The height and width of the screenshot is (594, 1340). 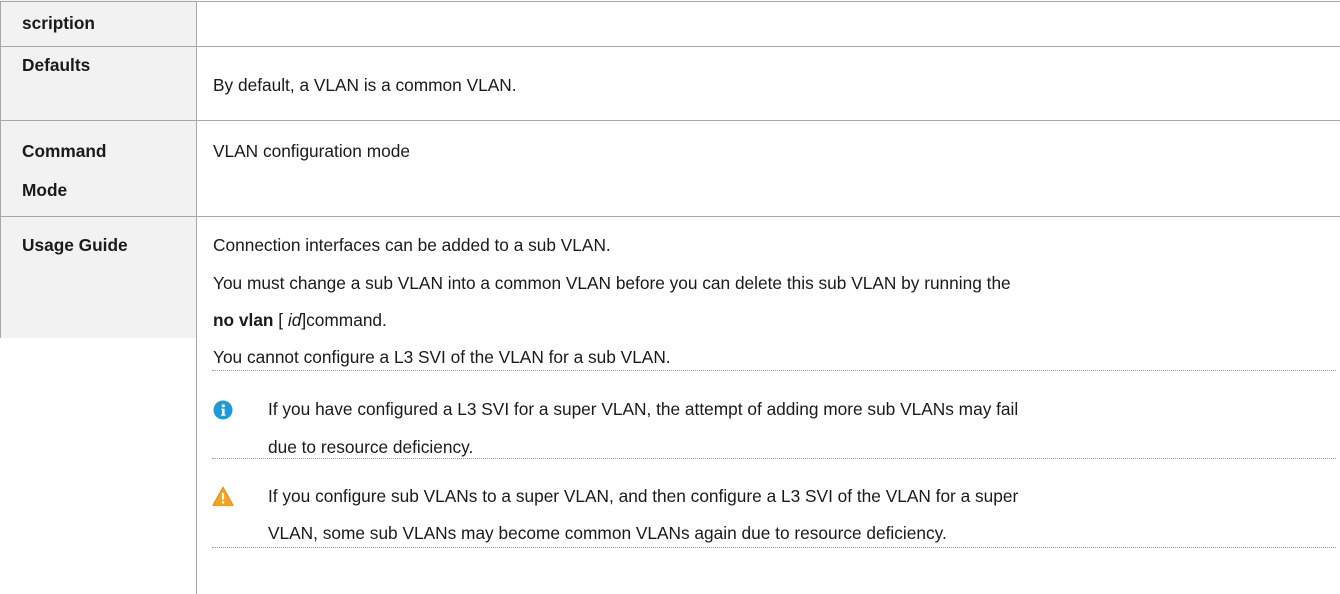 What do you see at coordinates (223, 410) in the screenshot?
I see `info-icon` at bounding box center [223, 410].